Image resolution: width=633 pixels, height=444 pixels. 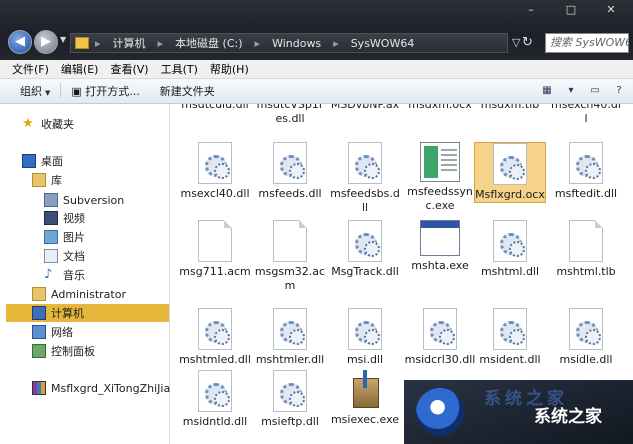 I want to click on minimize-button: –, so click(x=531, y=10).